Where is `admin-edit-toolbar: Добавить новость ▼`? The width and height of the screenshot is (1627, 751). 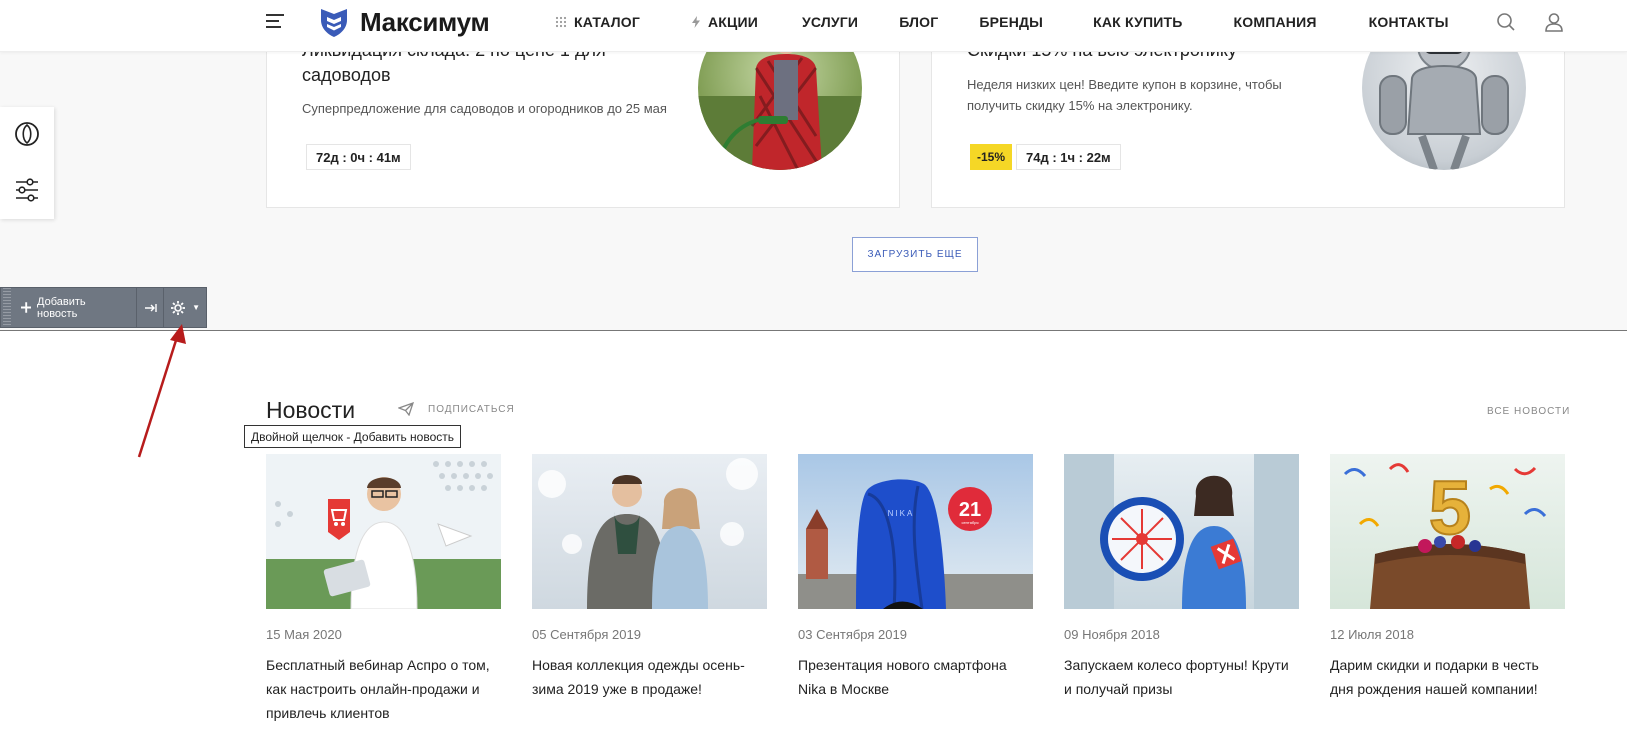
admin-edit-toolbar: Добавить новость ▼ is located at coordinates (103, 307).